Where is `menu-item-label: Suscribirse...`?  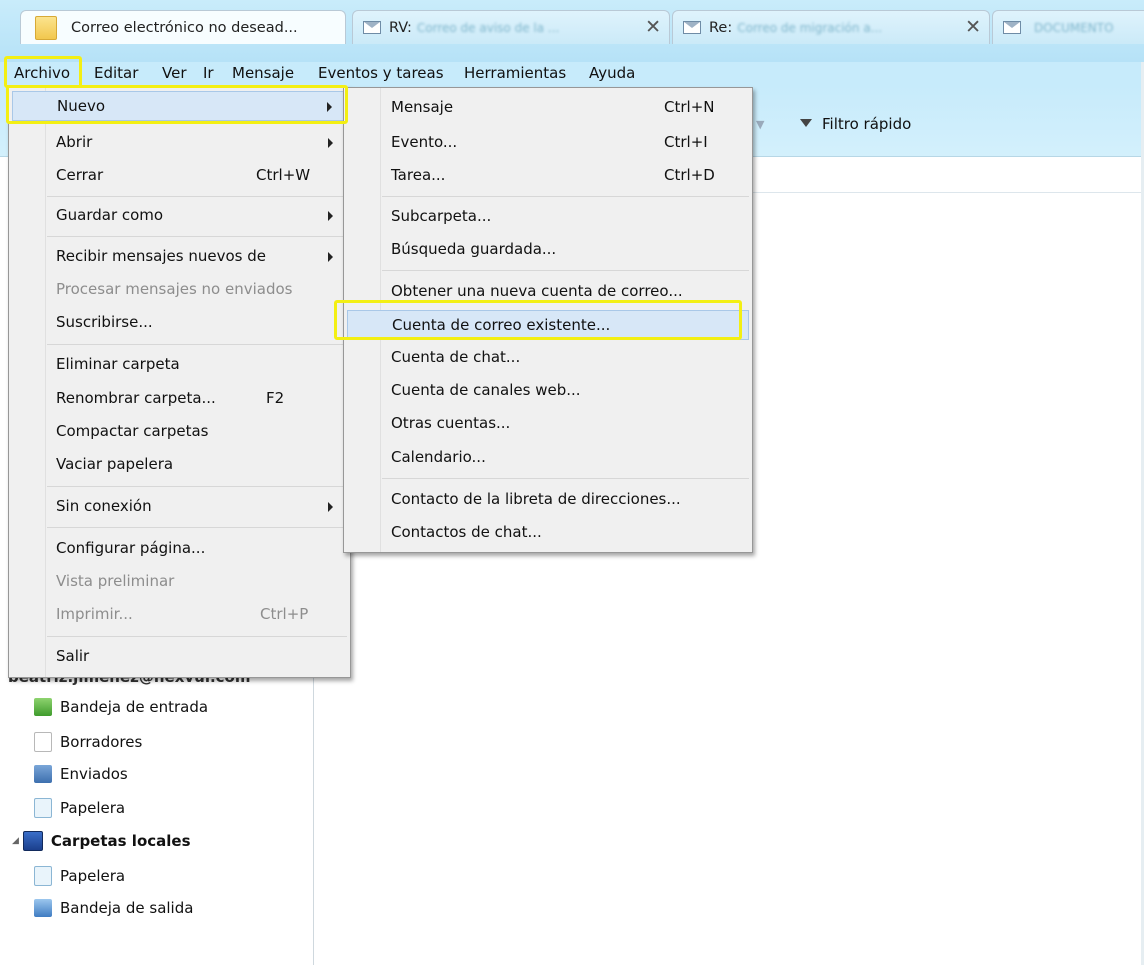
menu-item-label: Suscribirse... is located at coordinates (104, 322).